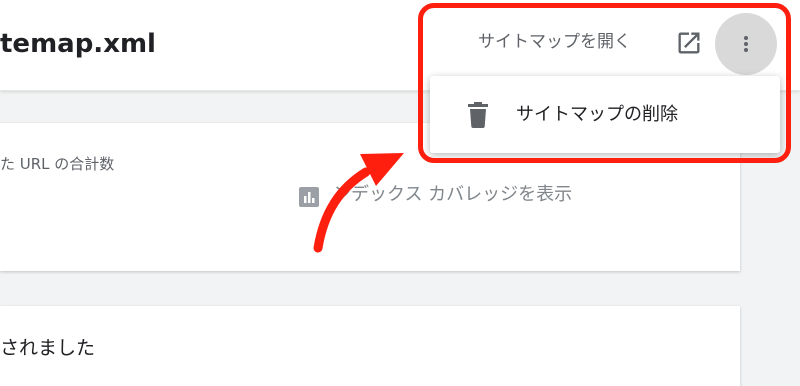  I want to click on bar-chart-icon, so click(309, 197).